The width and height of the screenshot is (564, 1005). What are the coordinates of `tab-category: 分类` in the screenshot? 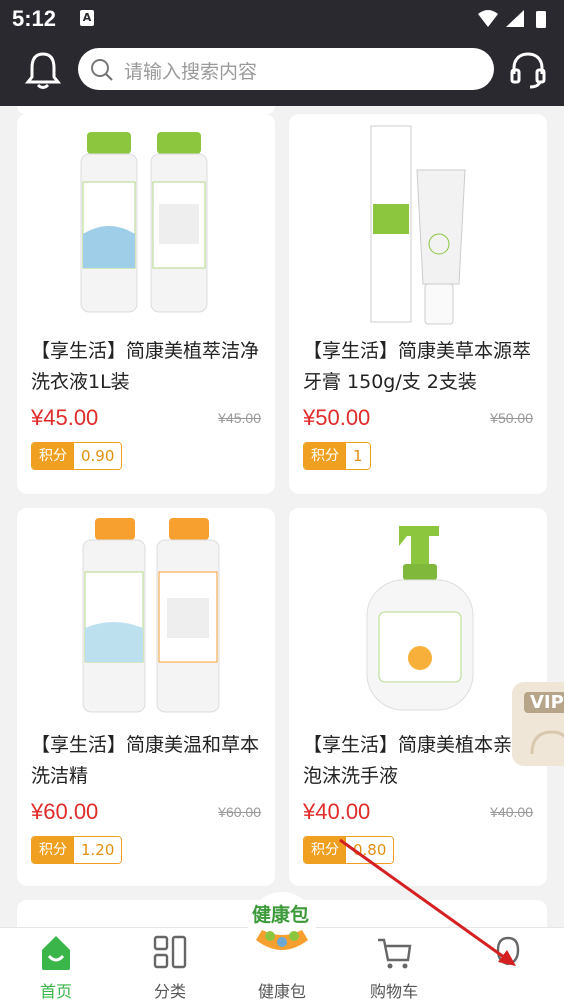 It's located at (170, 966).